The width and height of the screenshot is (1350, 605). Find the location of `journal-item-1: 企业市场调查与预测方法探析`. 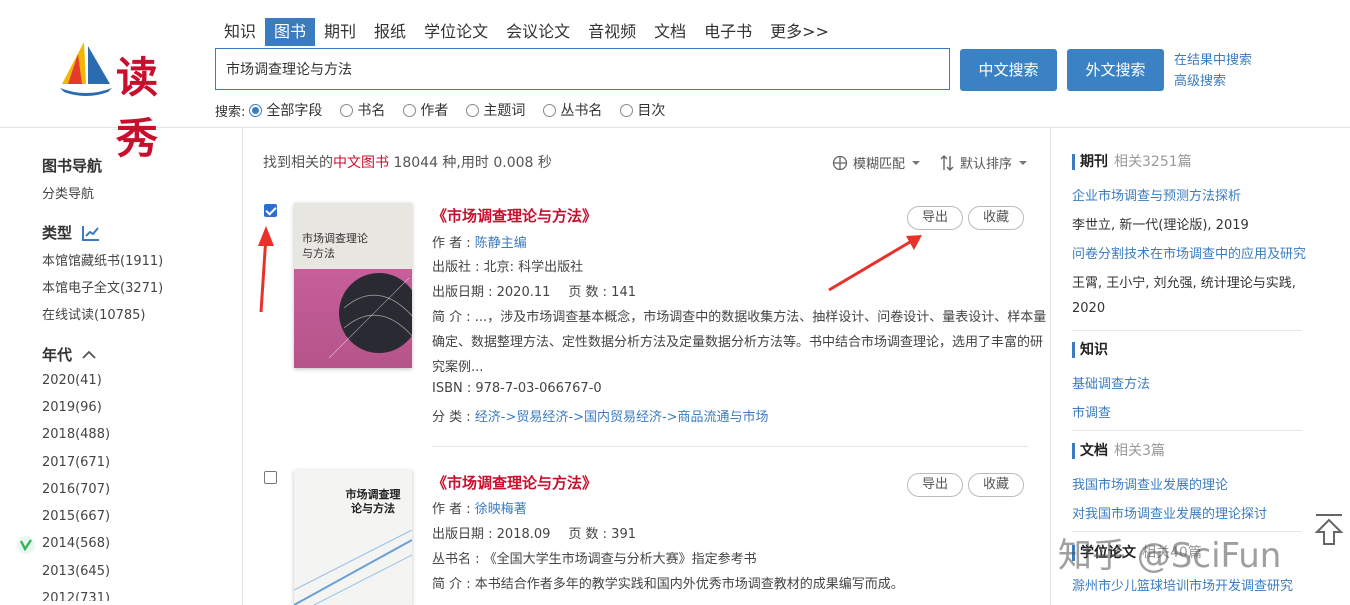

journal-item-1: 企业市场调查与预测方法探析 is located at coordinates (1189, 194).